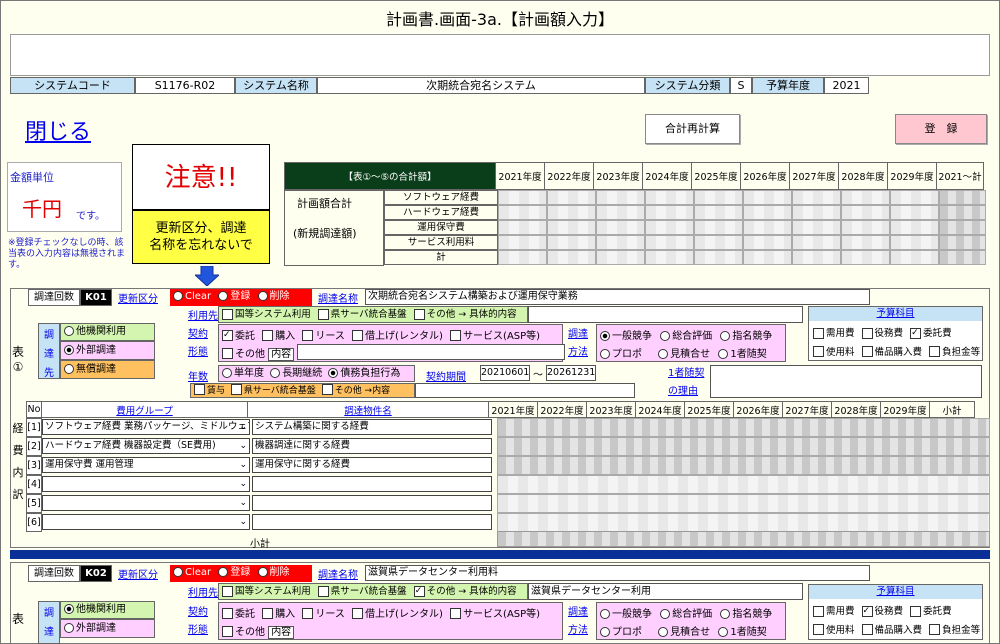  I want to click on close-link: 閉じる, so click(58, 130).